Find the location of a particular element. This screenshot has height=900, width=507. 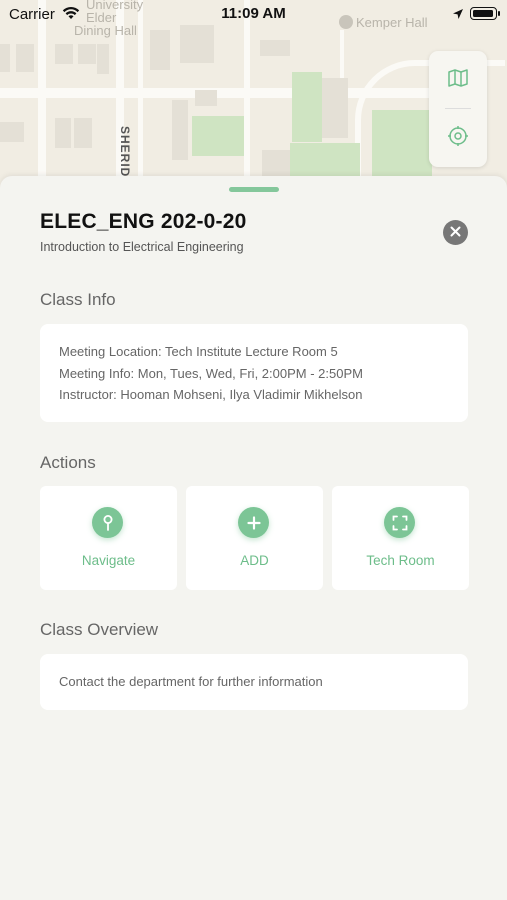

add-label: ADD is located at coordinates (254, 560).